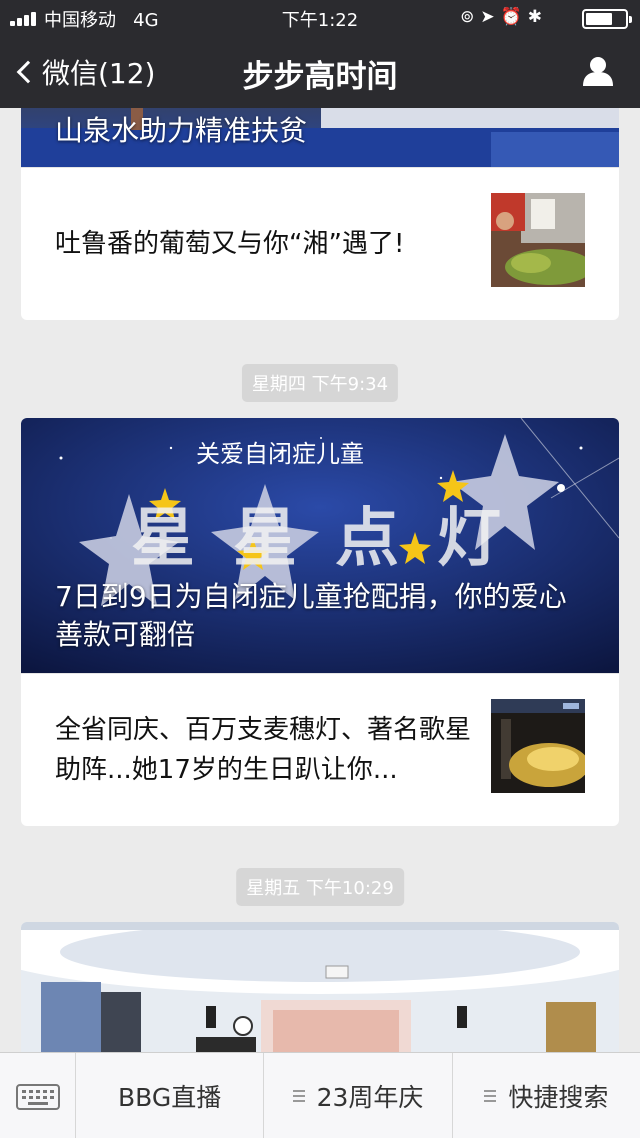  What do you see at coordinates (470, 17) in the screenshot?
I see `rotation-lock-icon: ⊚` at bounding box center [470, 17].